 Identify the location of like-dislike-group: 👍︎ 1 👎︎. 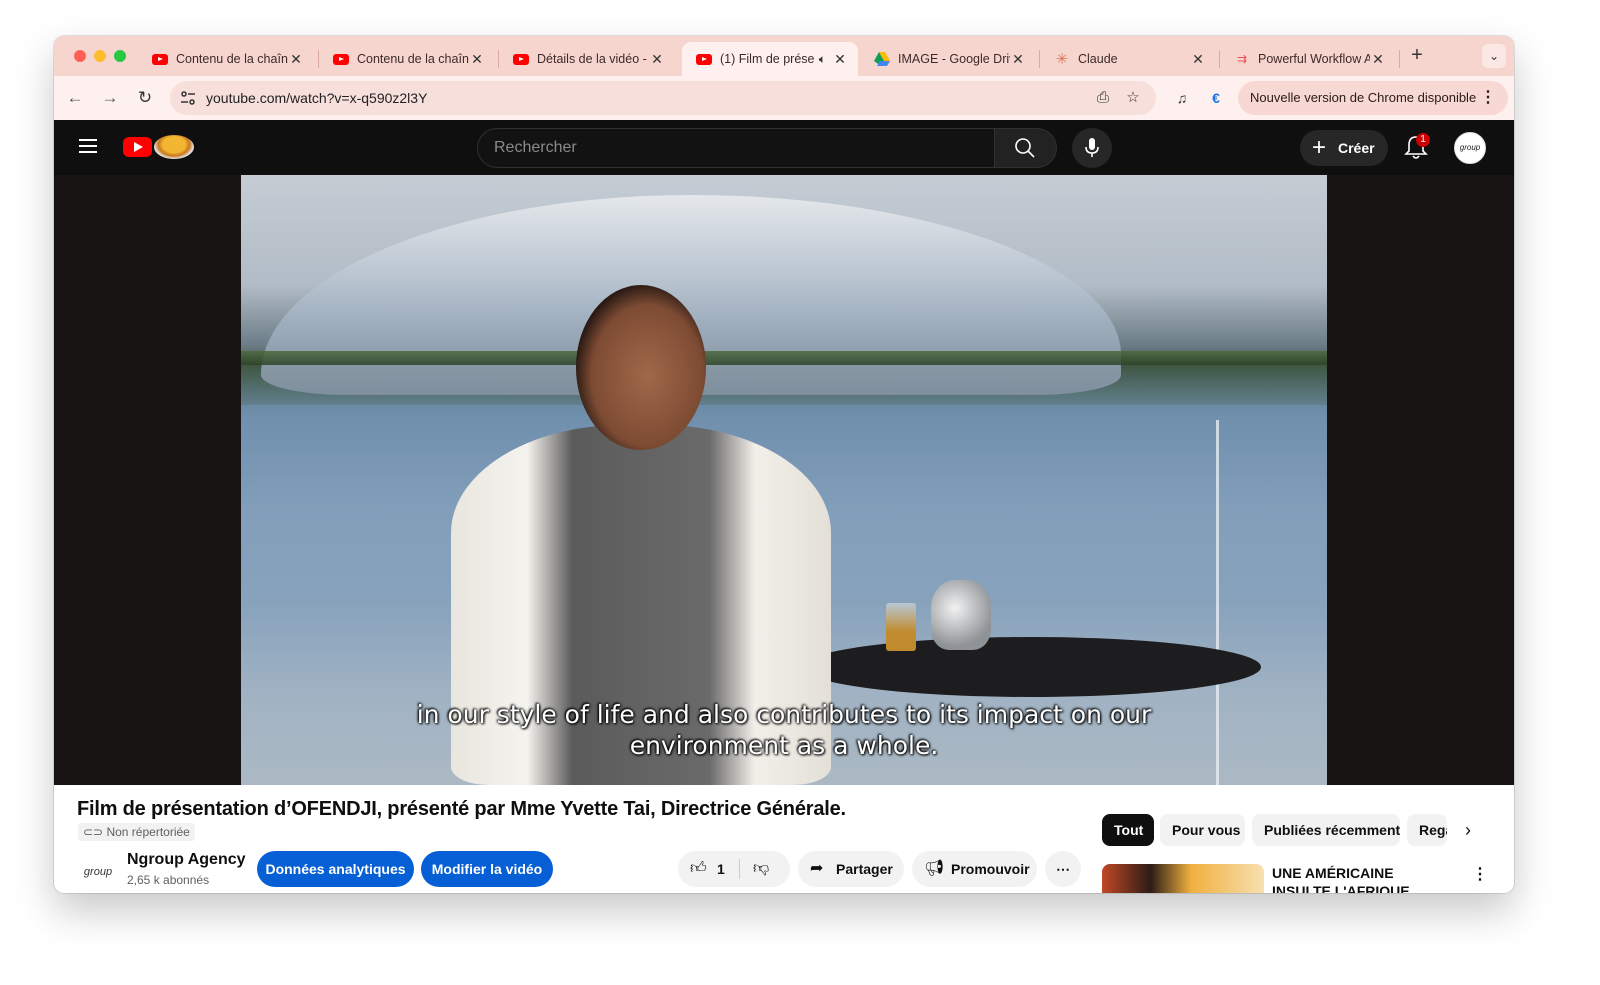
(734, 869).